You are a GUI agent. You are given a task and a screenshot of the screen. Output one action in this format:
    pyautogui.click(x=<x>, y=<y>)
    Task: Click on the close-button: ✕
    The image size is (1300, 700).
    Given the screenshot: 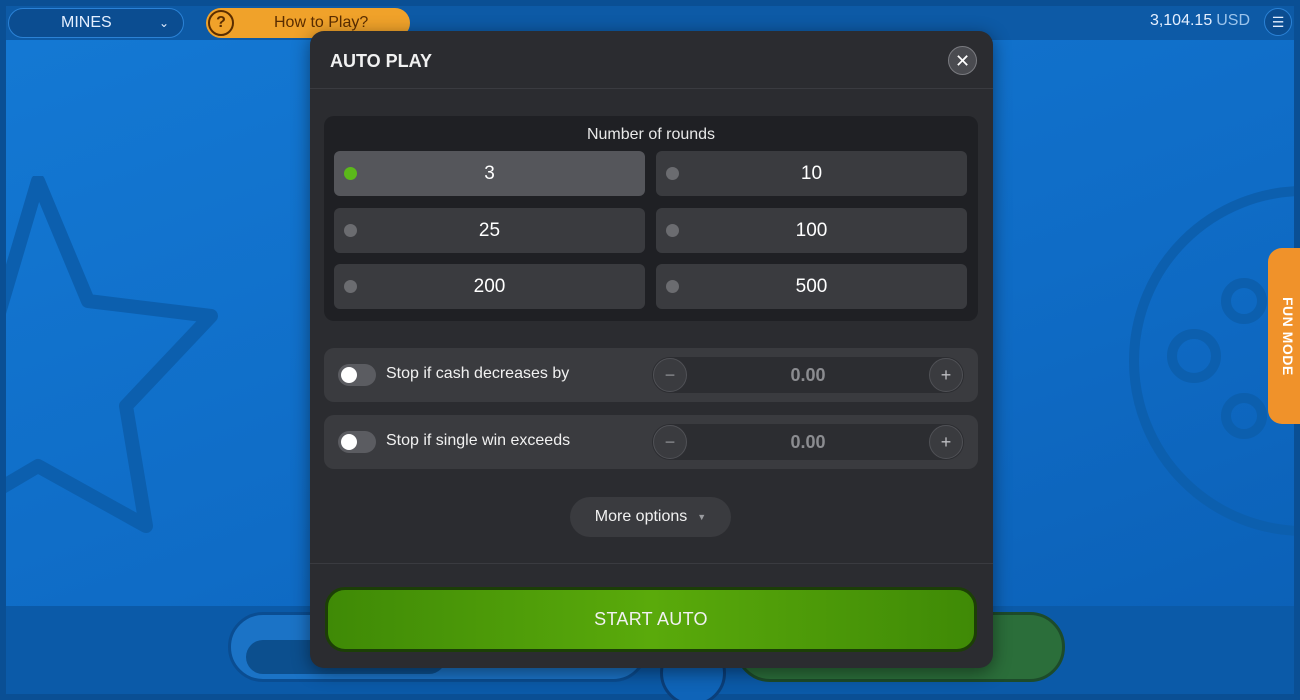 What is the action you would take?
    pyautogui.click(x=962, y=60)
    